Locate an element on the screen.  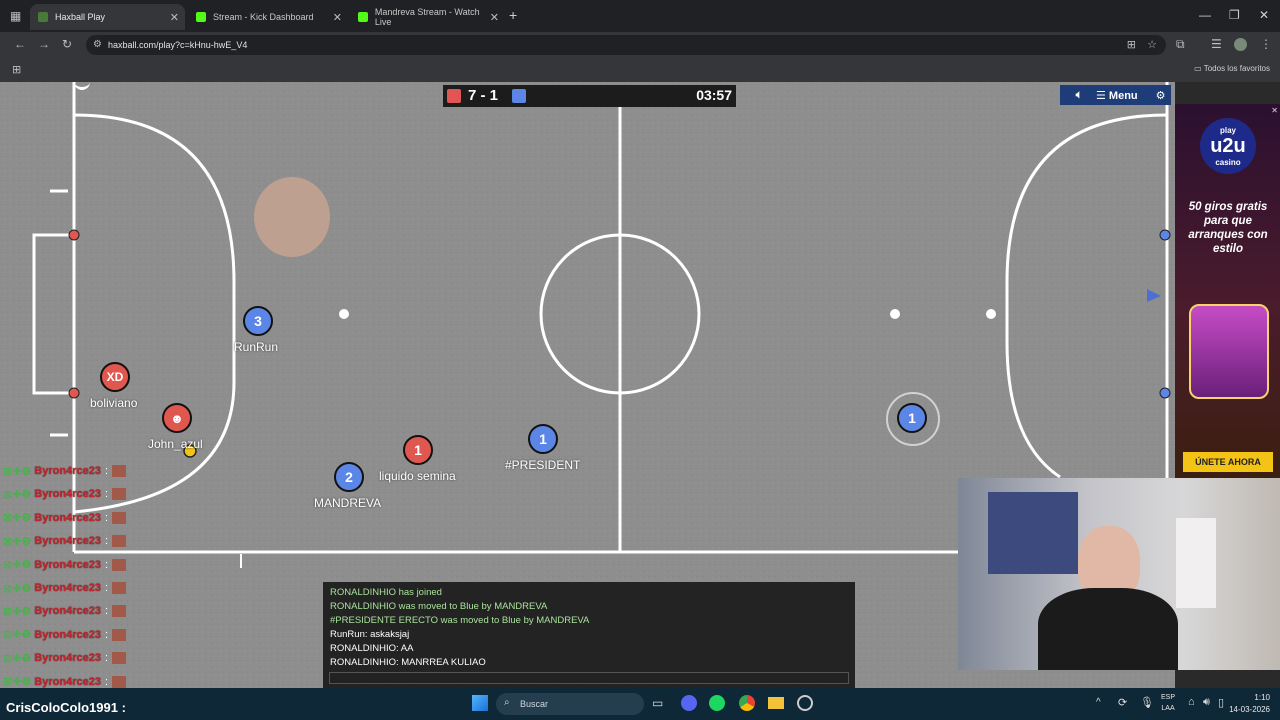
settings-gear-icon: ⚙ is located at coordinates (1161, 95).